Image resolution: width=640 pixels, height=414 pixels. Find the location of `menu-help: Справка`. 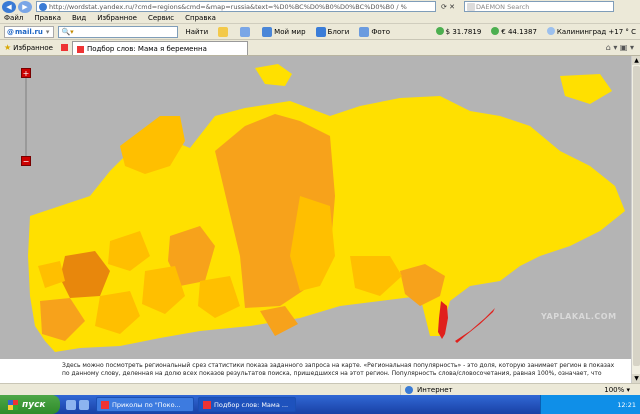

menu-help: Справка is located at coordinates (200, 18).